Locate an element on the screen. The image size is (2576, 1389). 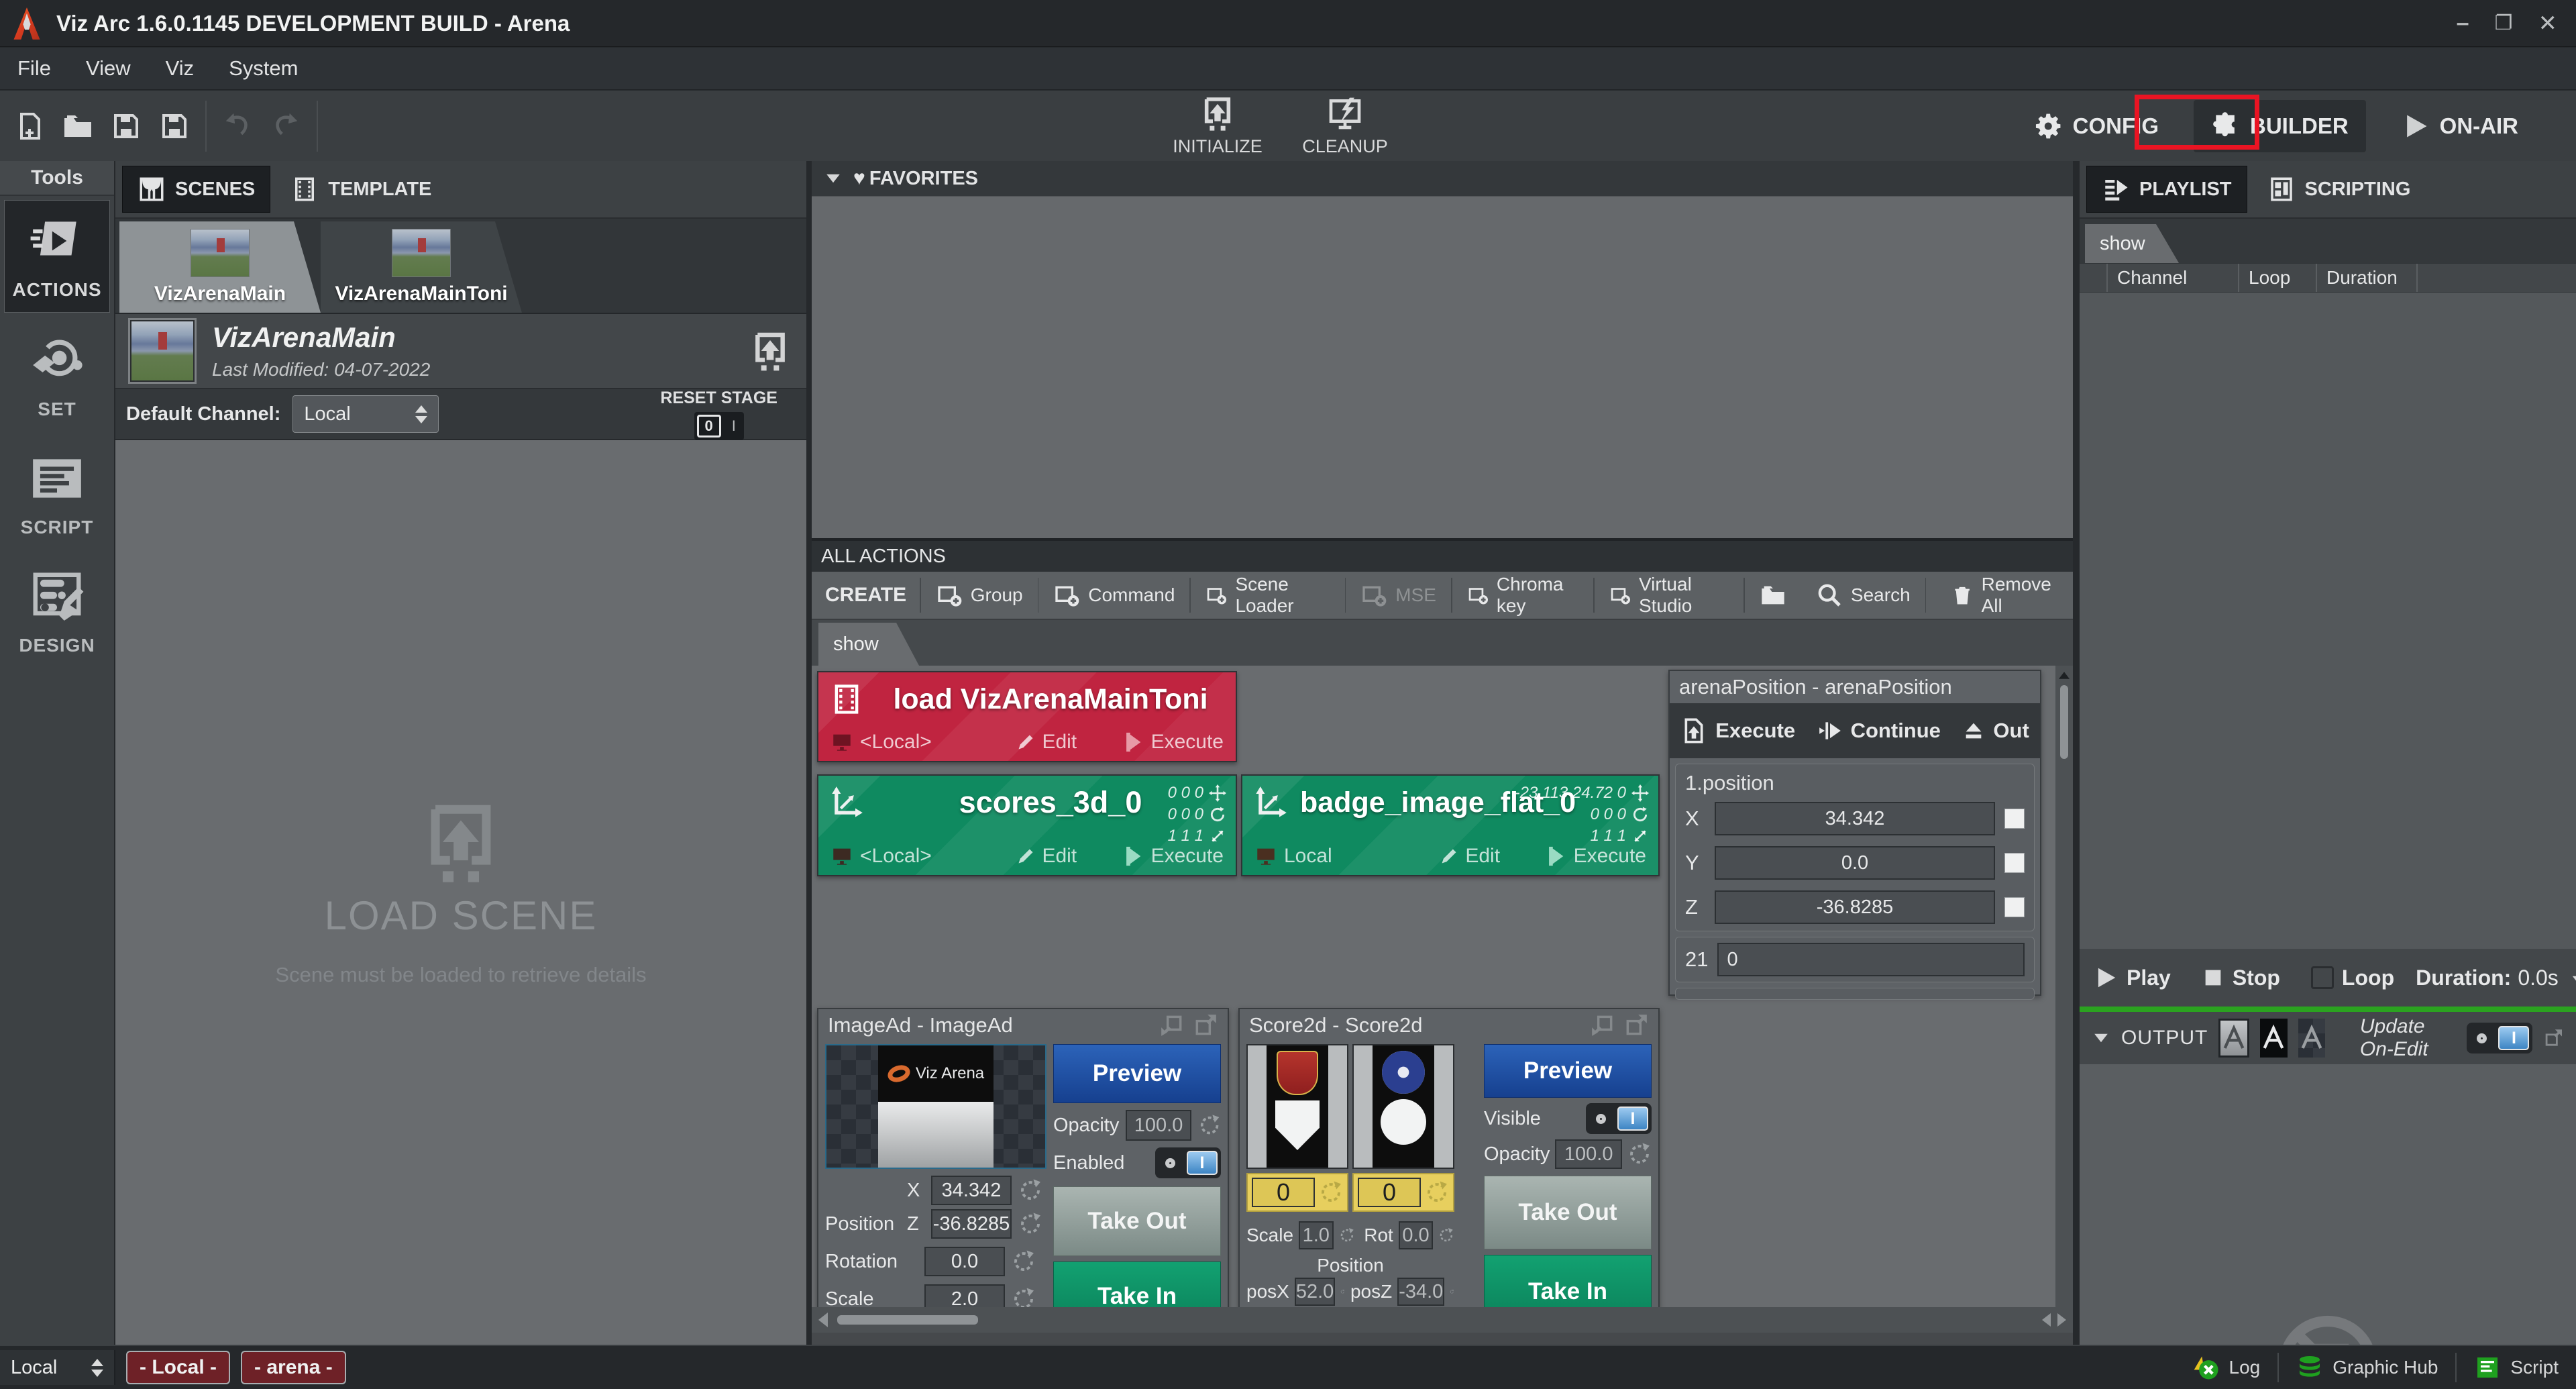
search-button: Search is located at coordinates (1863, 595).